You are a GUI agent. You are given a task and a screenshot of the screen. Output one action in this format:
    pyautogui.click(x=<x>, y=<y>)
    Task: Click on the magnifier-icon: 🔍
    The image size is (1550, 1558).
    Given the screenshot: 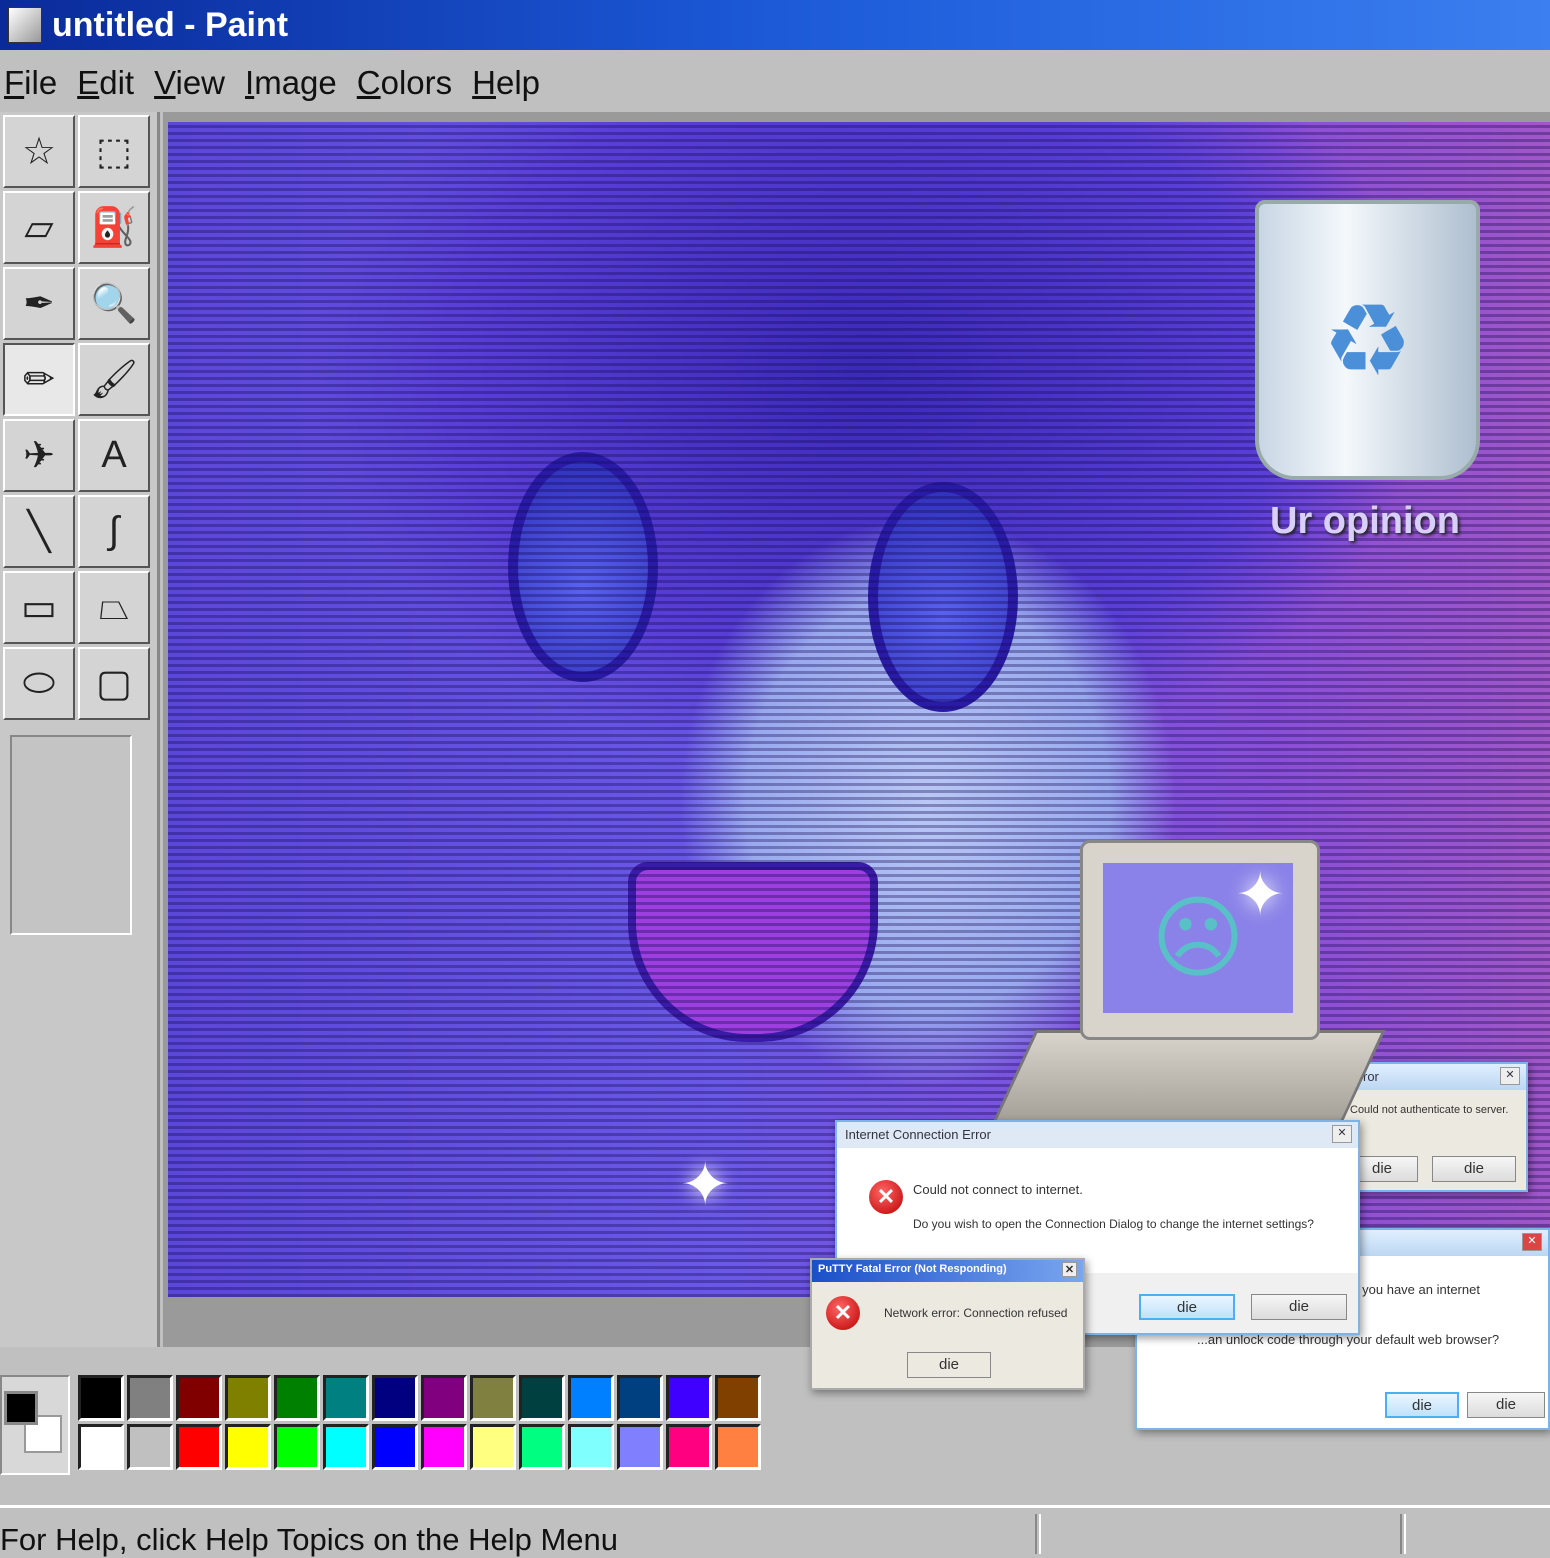 What is the action you would take?
    pyautogui.click(x=114, y=303)
    